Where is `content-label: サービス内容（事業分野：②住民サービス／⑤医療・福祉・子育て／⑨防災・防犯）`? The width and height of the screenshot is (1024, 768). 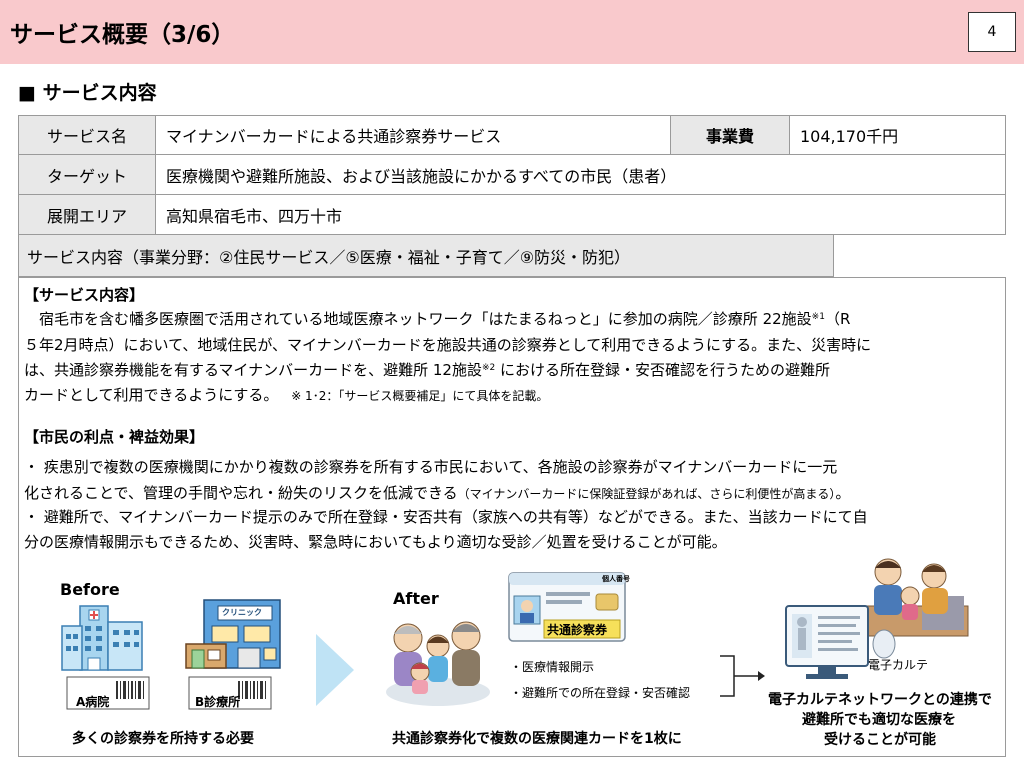
content-label: サービス内容（事業分野：②住民サービス／⑤医療・福祉・子育て／⑨防災・防犯） is located at coordinates (426, 255).